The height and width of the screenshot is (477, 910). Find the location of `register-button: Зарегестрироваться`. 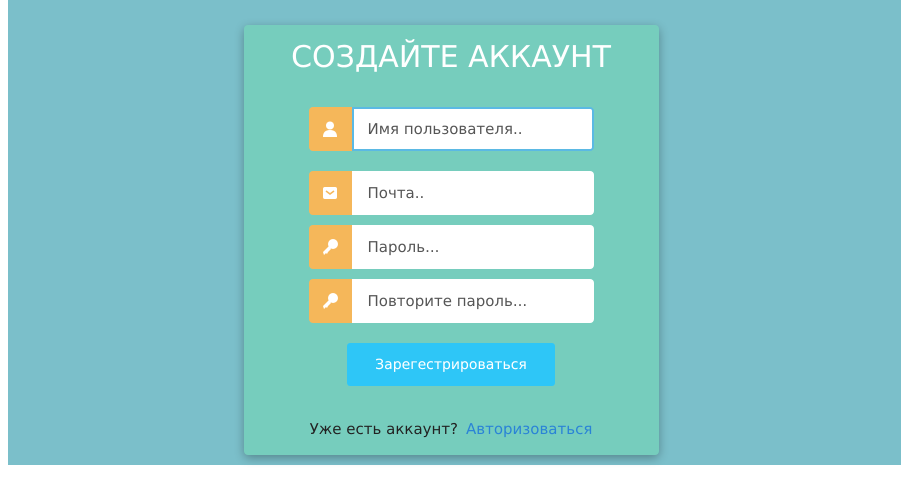

register-button: Зарегестрироваться is located at coordinates (451, 364).